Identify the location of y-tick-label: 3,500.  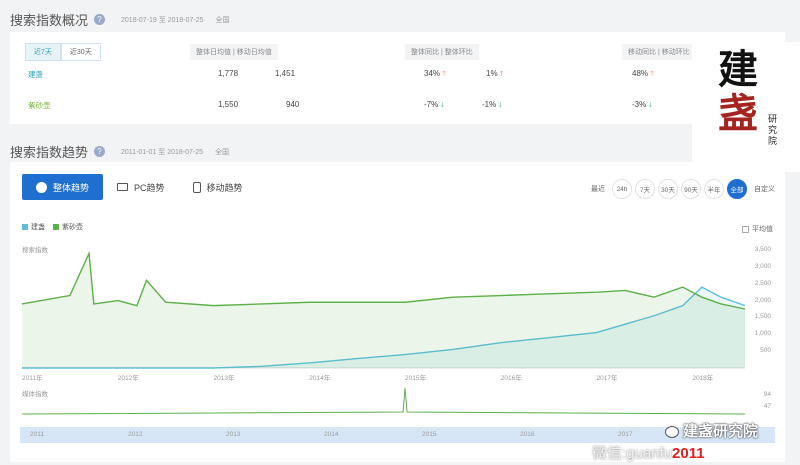
(762, 249).